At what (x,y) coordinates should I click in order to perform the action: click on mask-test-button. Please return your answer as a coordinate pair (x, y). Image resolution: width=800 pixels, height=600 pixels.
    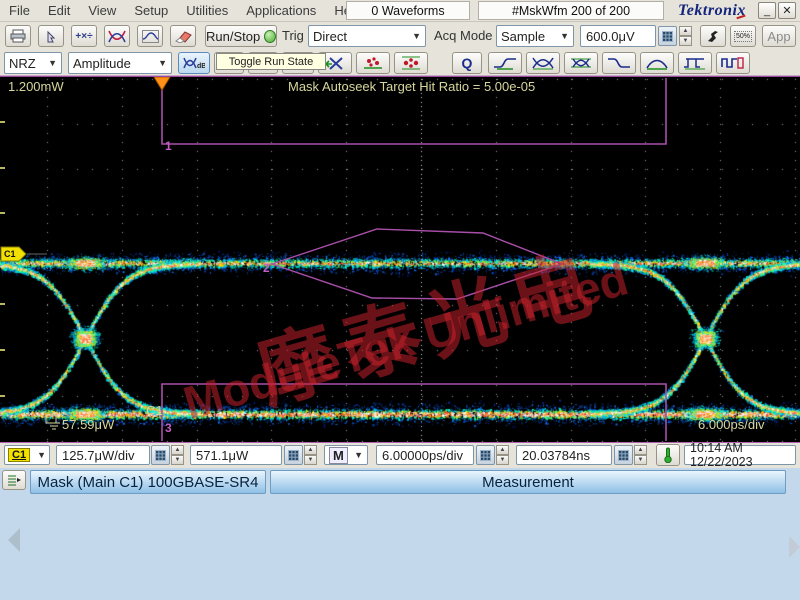
    Looking at the image, I should click on (117, 36).